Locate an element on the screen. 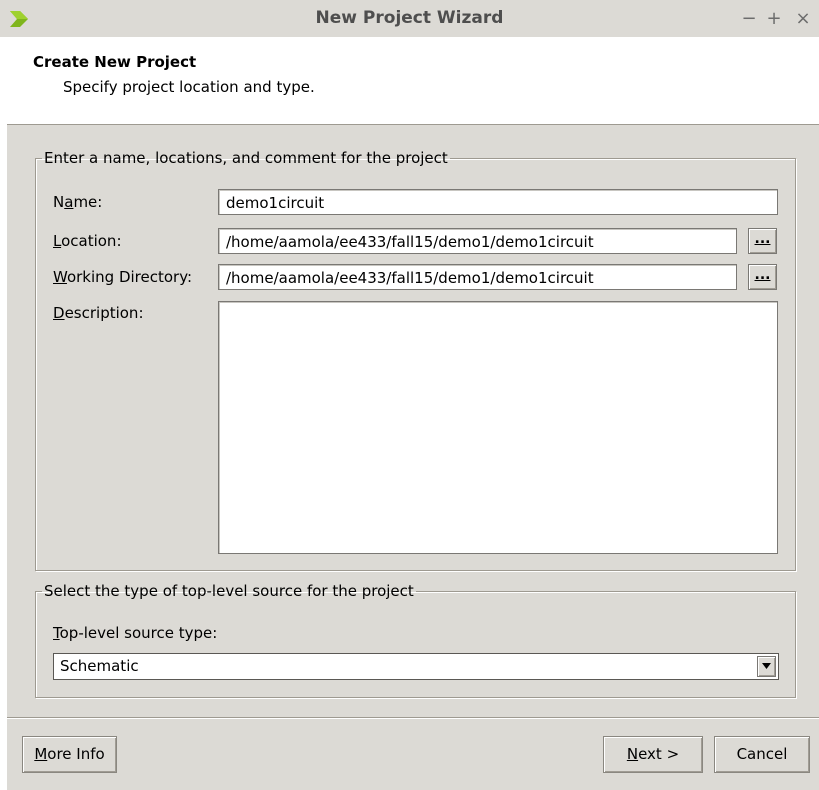 Image resolution: width=819 pixels, height=790 pixels. top-level-source-type-label: Top-level source type: is located at coordinates (135, 633).